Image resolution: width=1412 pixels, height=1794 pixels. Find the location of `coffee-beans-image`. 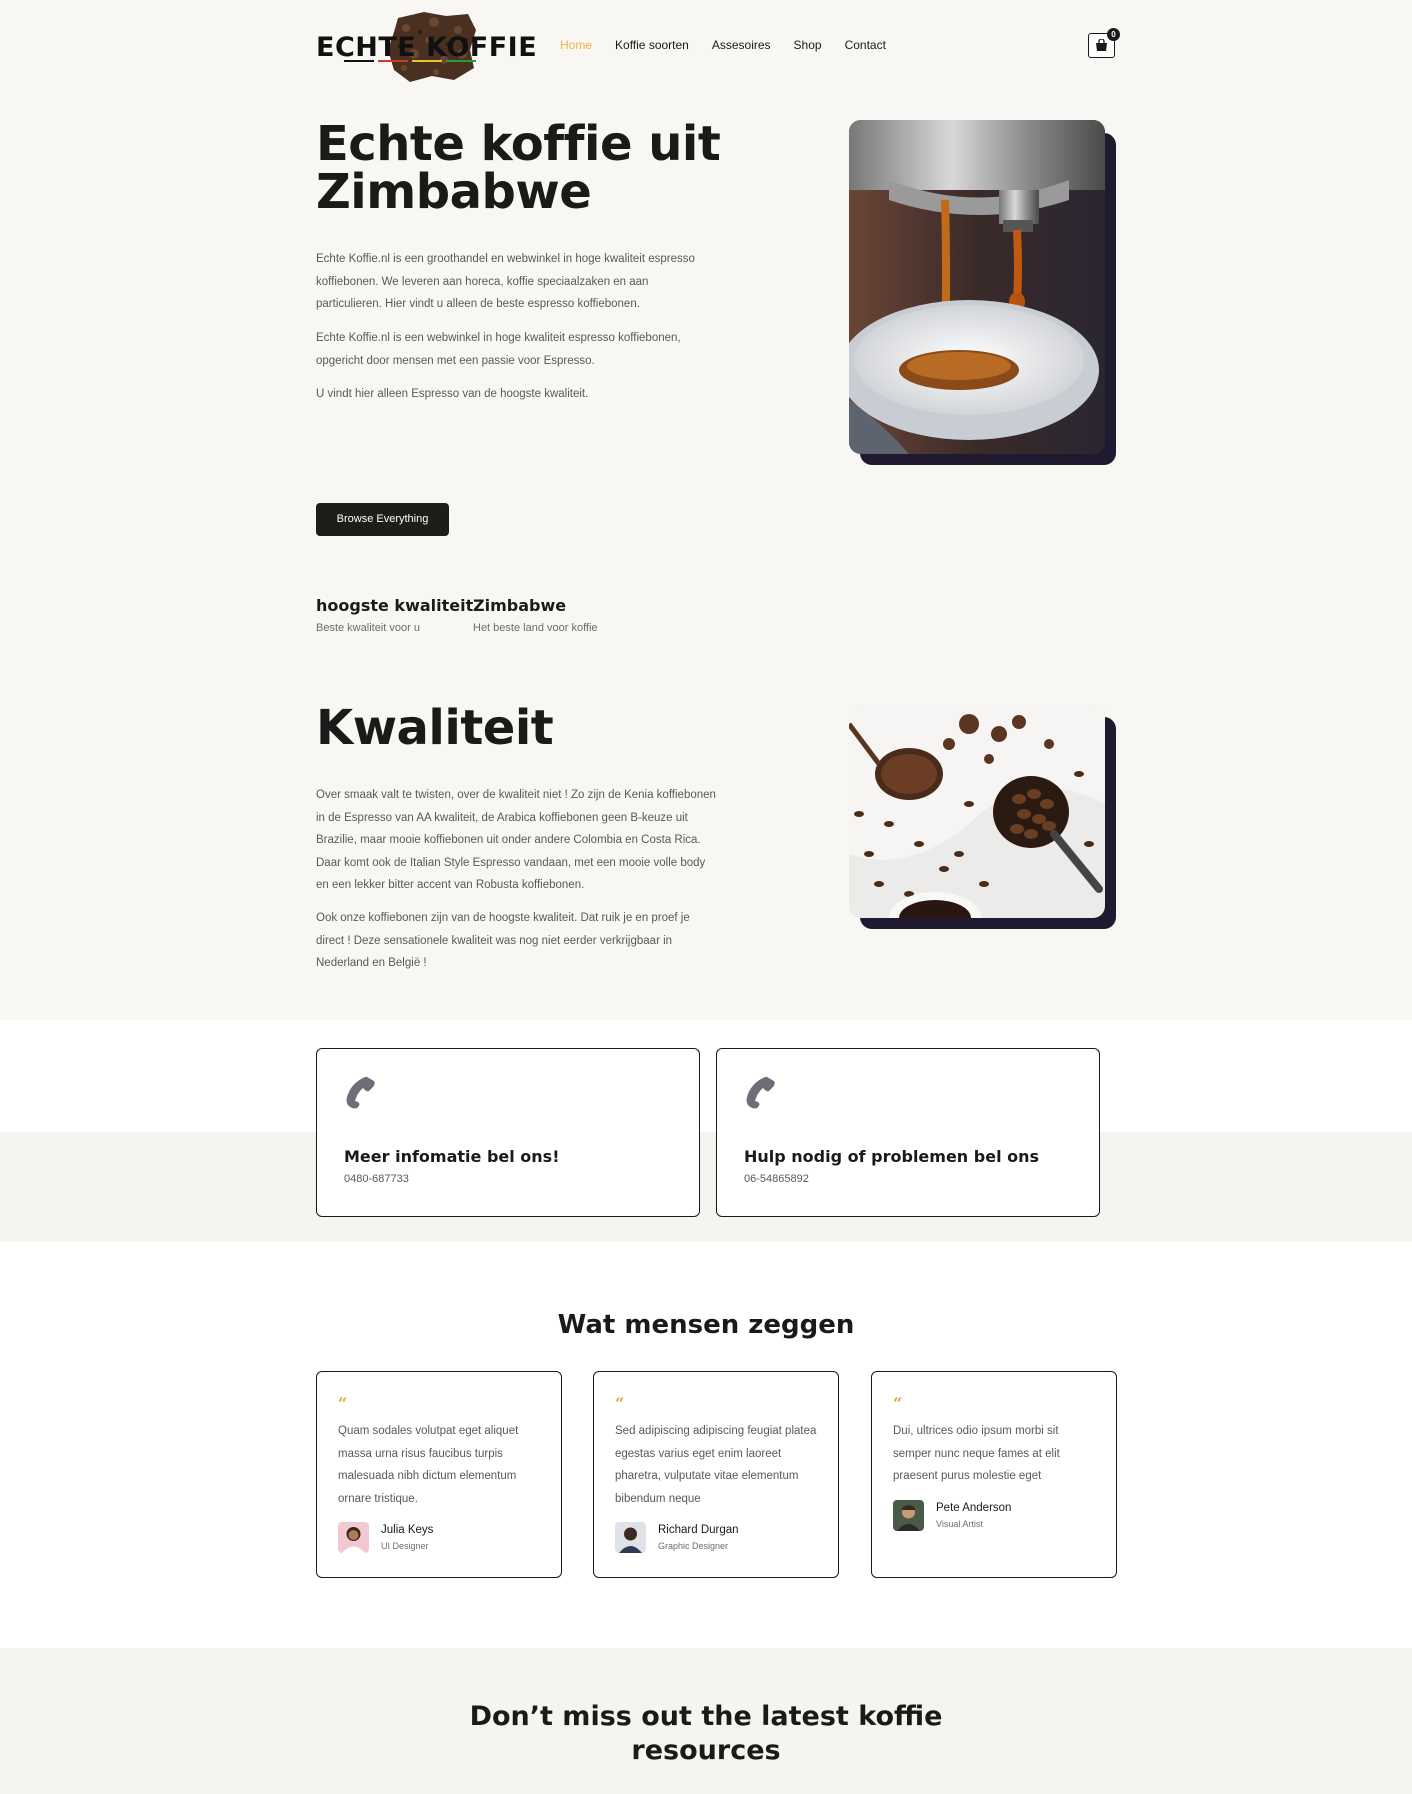

coffee-beans-image is located at coordinates (977, 811).